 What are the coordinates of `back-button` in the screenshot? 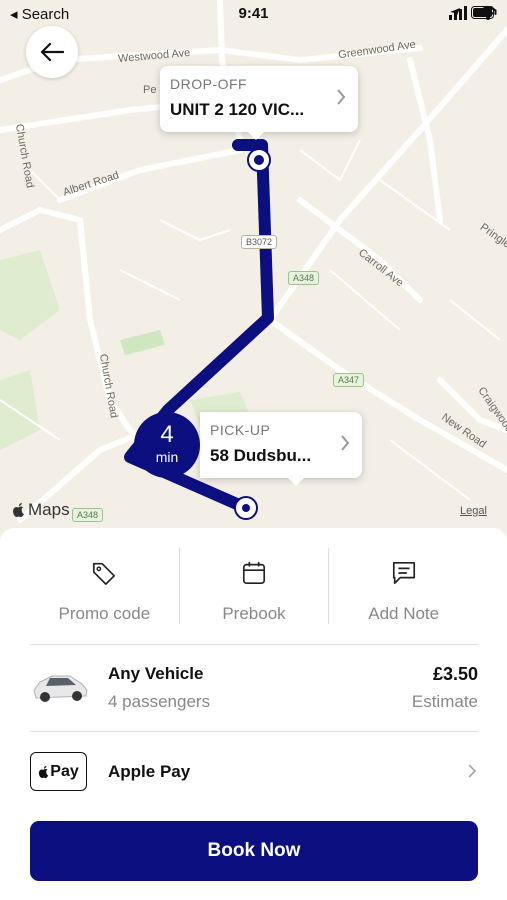 It's located at (52, 52).